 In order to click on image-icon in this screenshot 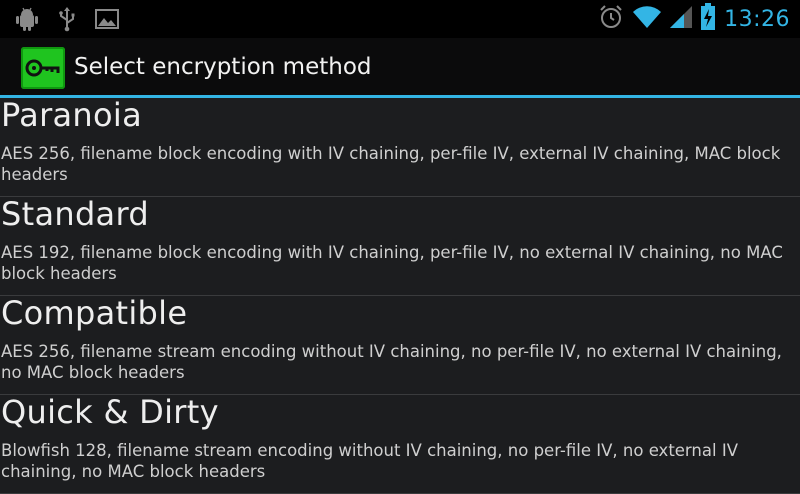, I will do `click(107, 19)`.